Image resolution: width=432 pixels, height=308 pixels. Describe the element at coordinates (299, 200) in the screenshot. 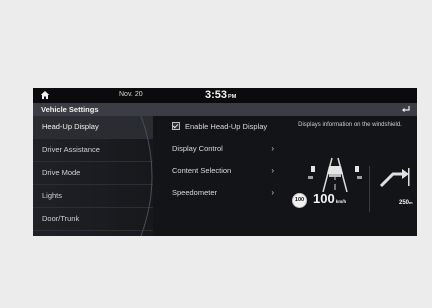

I see `speed-limit-sign: 100` at that location.